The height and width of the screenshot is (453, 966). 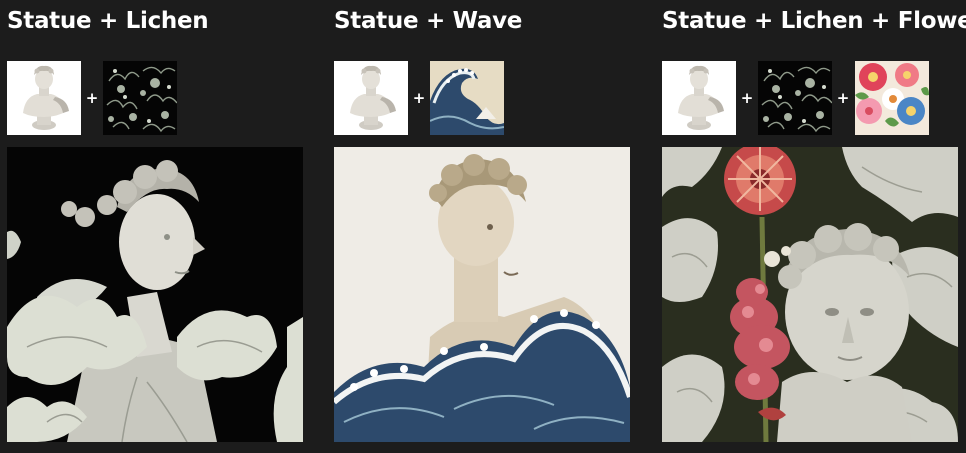 I want to click on wave-input-thumbnail, so click(x=467, y=98).